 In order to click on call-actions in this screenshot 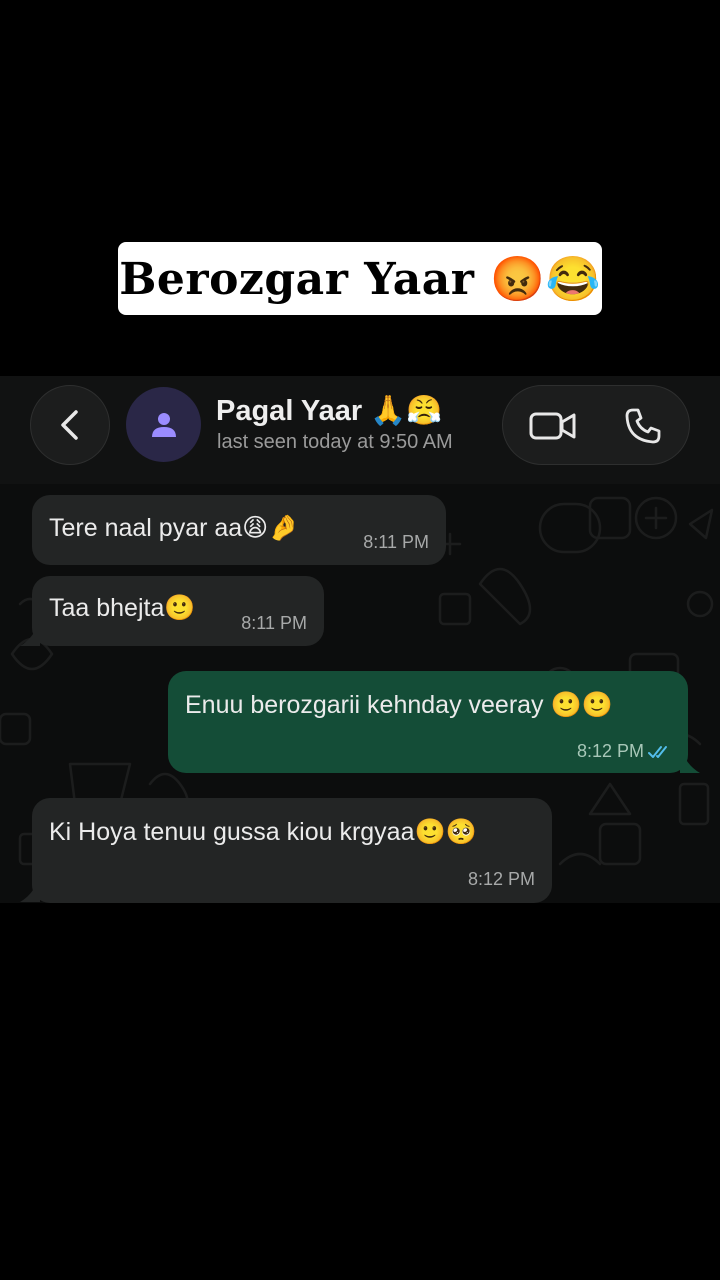, I will do `click(596, 425)`.